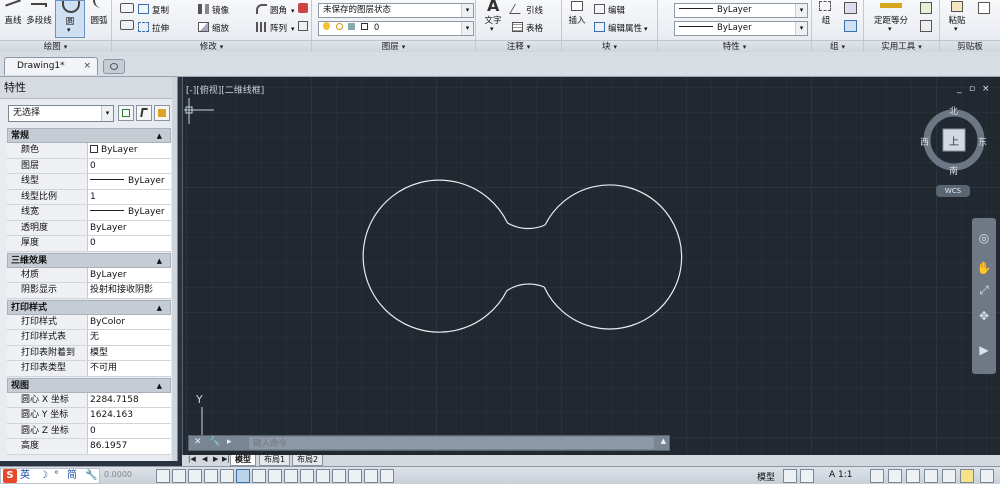  I want to click on moon-icon: ☽, so click(43, 476).